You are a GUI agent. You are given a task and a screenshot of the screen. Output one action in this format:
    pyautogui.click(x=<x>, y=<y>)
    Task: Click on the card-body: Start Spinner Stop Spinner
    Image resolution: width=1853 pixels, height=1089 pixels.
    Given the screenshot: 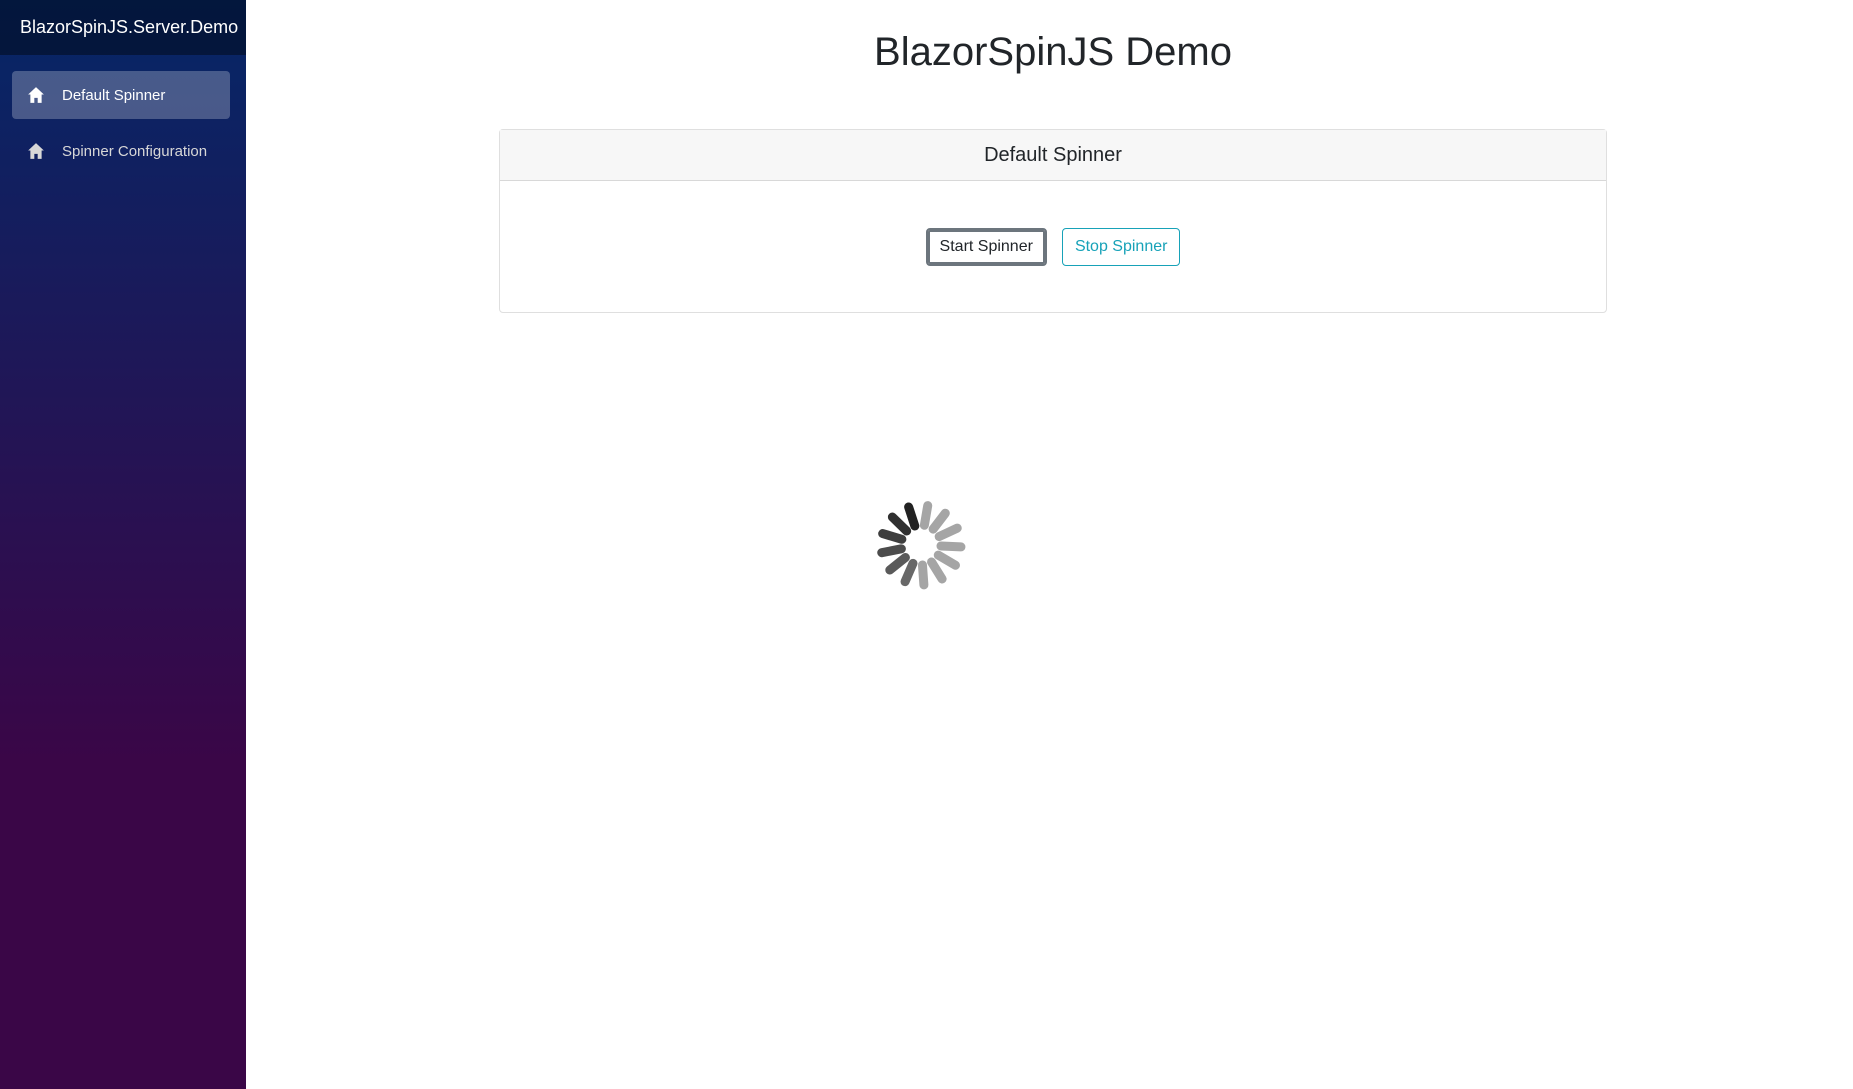 What is the action you would take?
    pyautogui.click(x=1053, y=247)
    